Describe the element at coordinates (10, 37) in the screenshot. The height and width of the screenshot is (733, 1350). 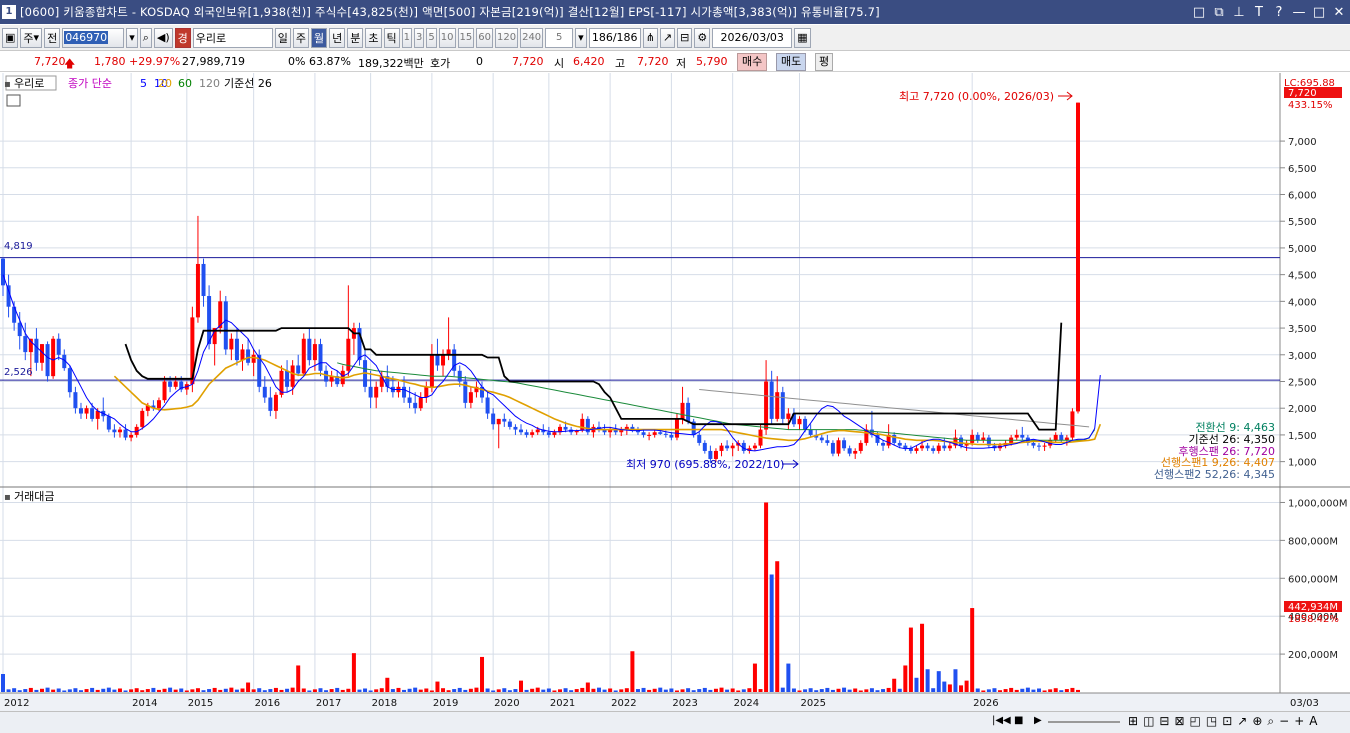
I see `chart-settings-icon: ▣` at that location.